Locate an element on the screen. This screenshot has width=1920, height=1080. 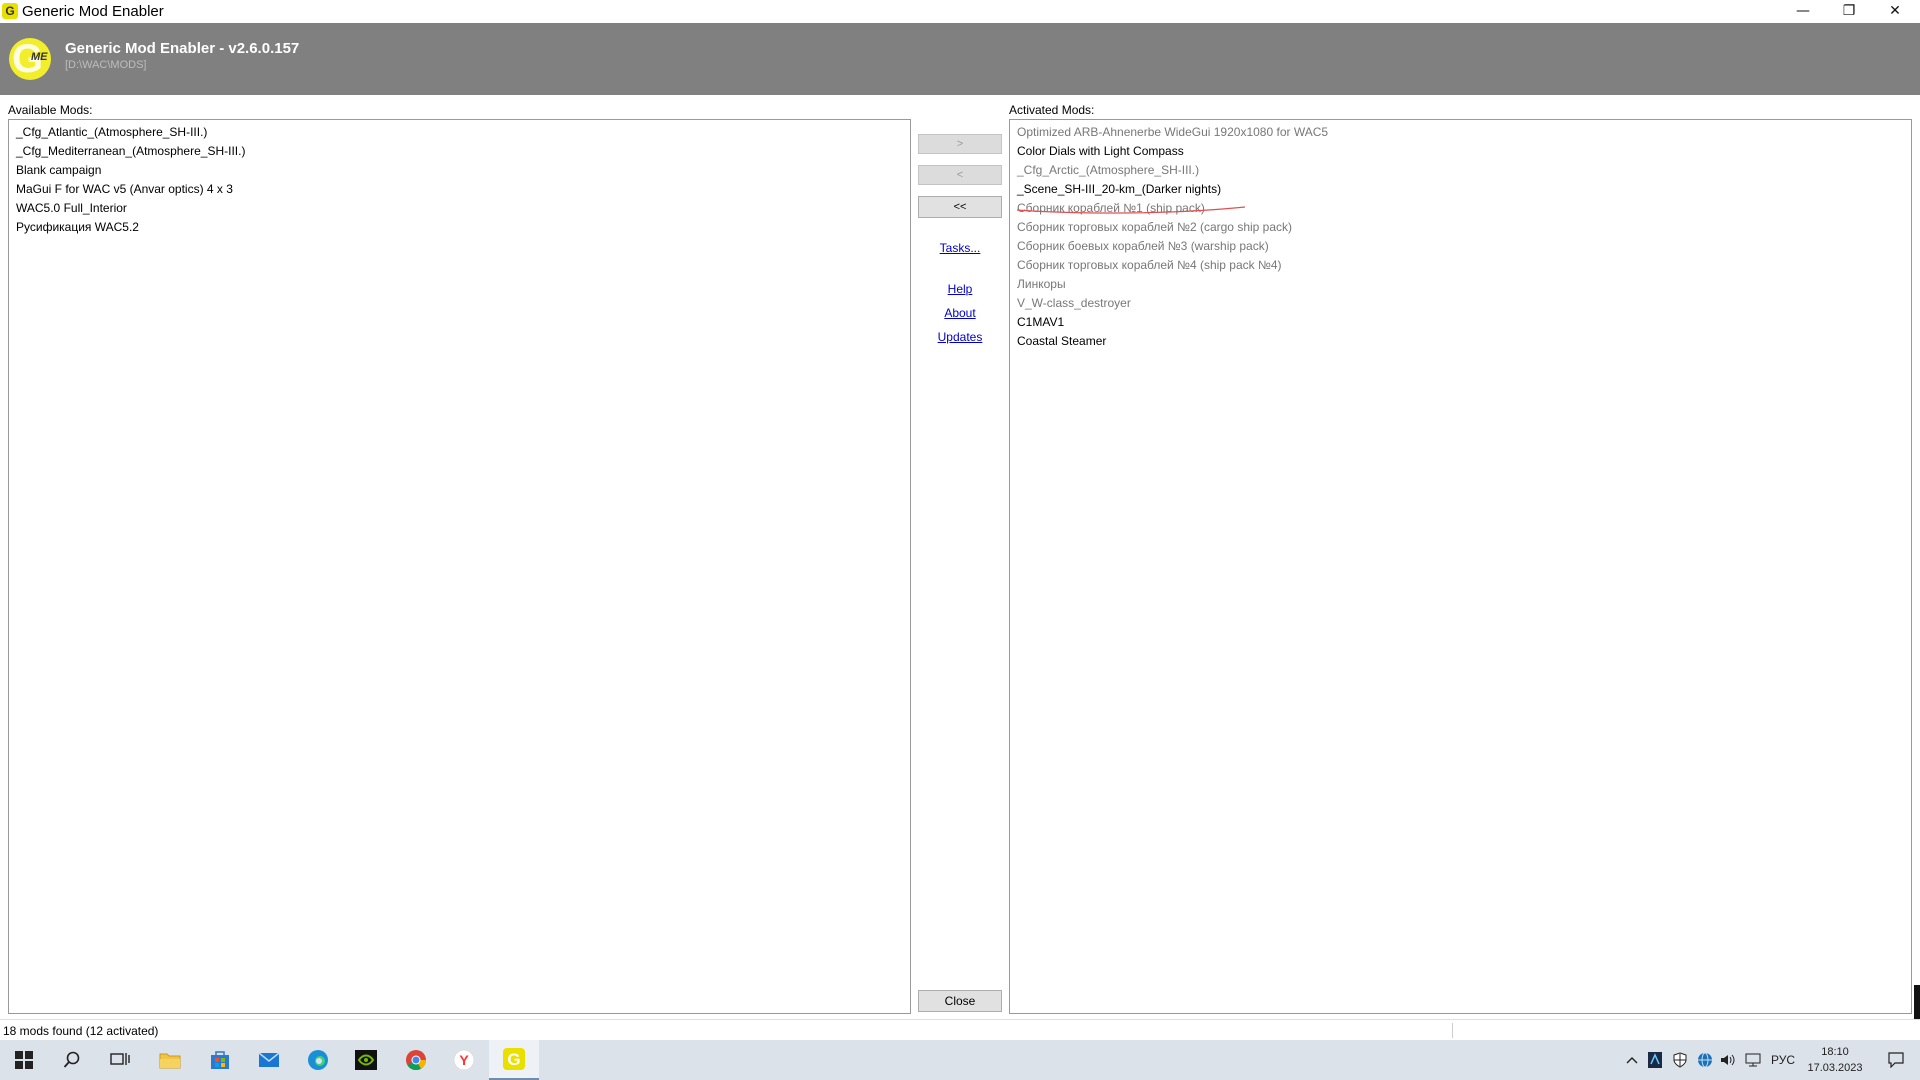
tray-security-icon is located at coordinates (1680, 1060).